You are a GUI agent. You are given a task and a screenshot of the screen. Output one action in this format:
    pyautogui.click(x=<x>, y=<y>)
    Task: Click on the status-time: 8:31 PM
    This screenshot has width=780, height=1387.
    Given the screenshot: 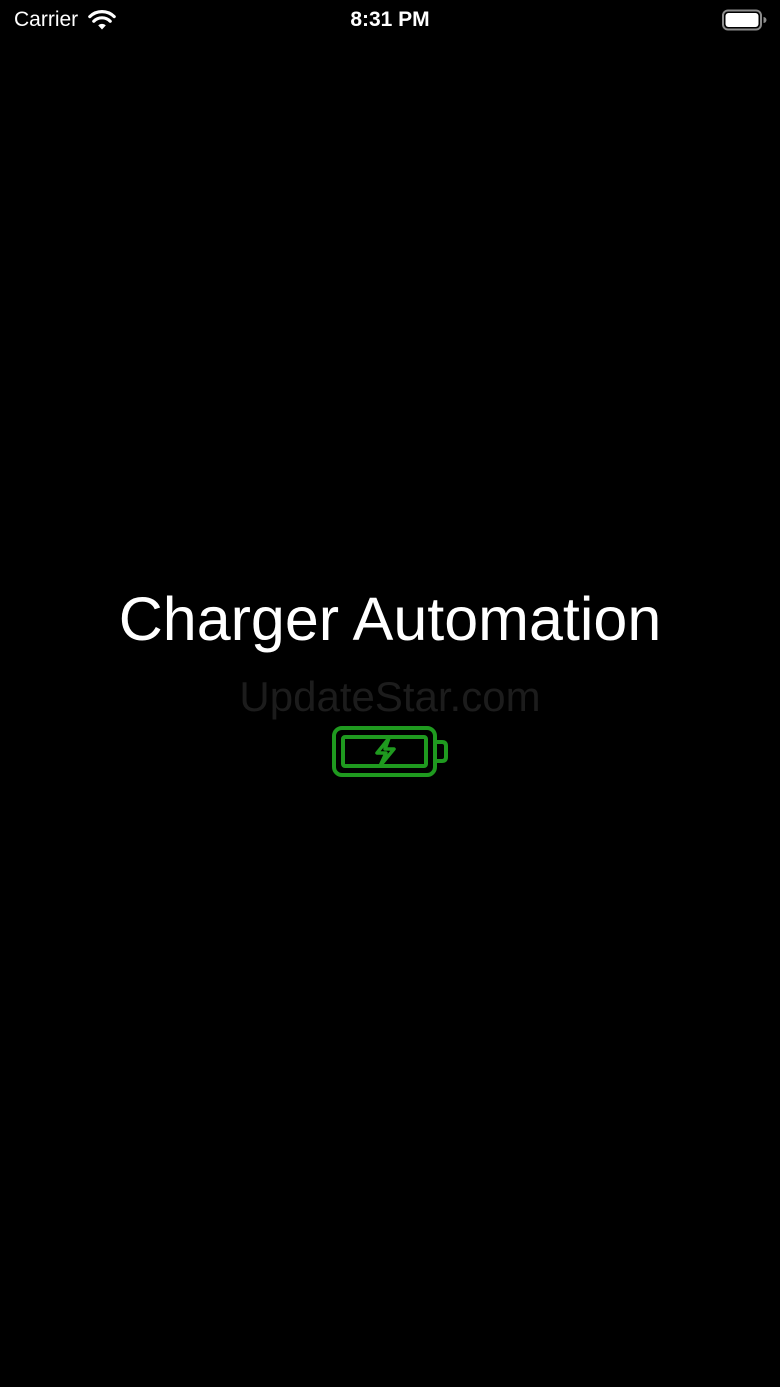 What is the action you would take?
    pyautogui.click(x=390, y=19)
    